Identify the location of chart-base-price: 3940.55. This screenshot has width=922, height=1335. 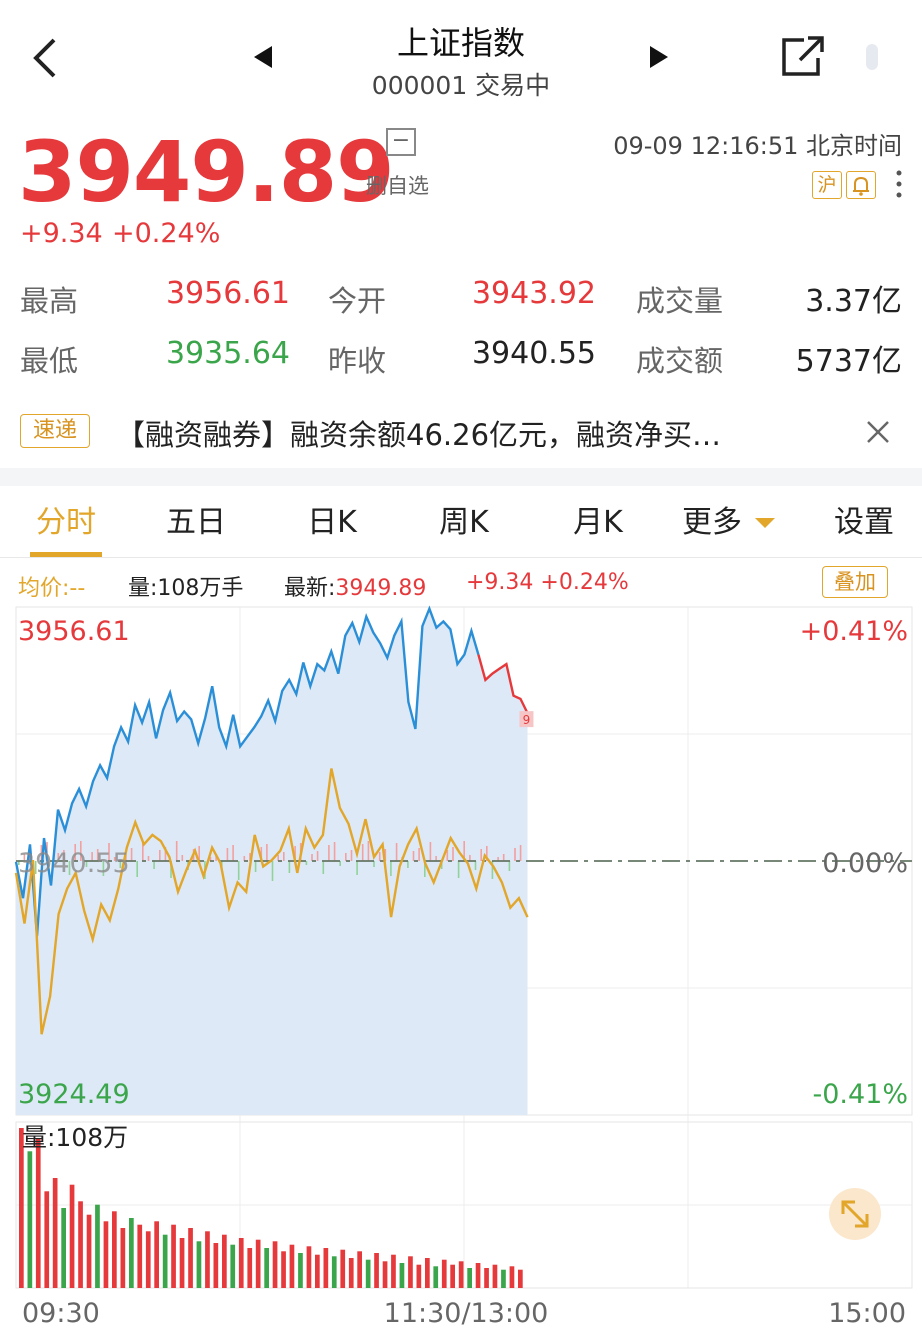
(74, 863).